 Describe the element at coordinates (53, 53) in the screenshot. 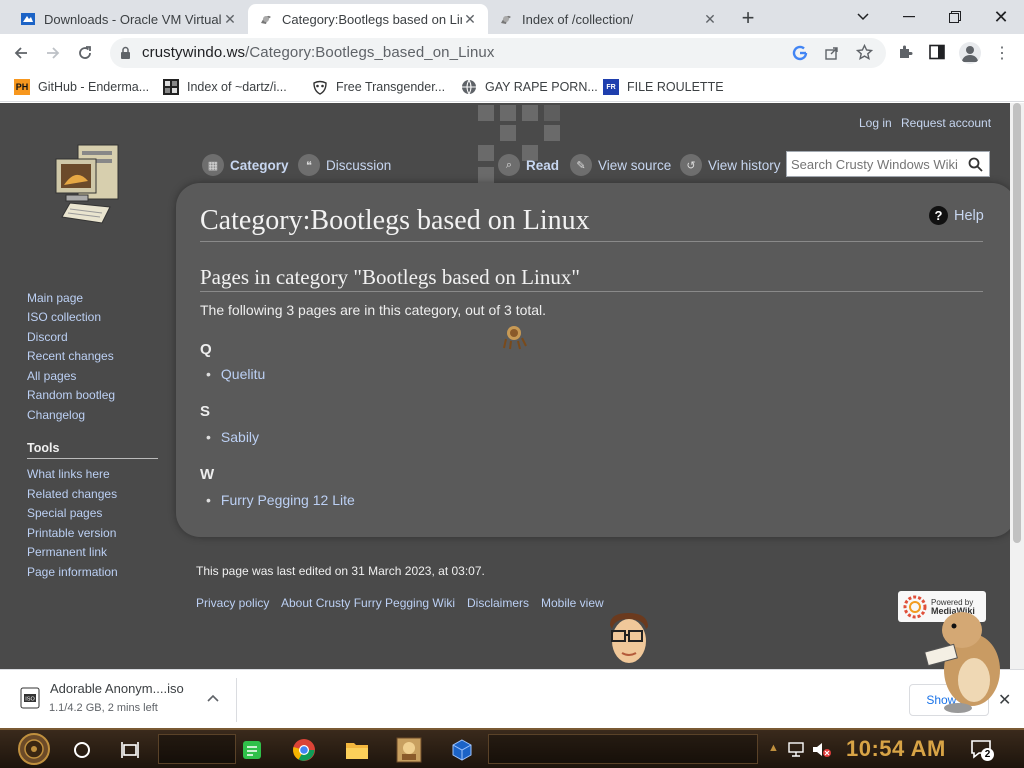

I see `forward-button` at that location.